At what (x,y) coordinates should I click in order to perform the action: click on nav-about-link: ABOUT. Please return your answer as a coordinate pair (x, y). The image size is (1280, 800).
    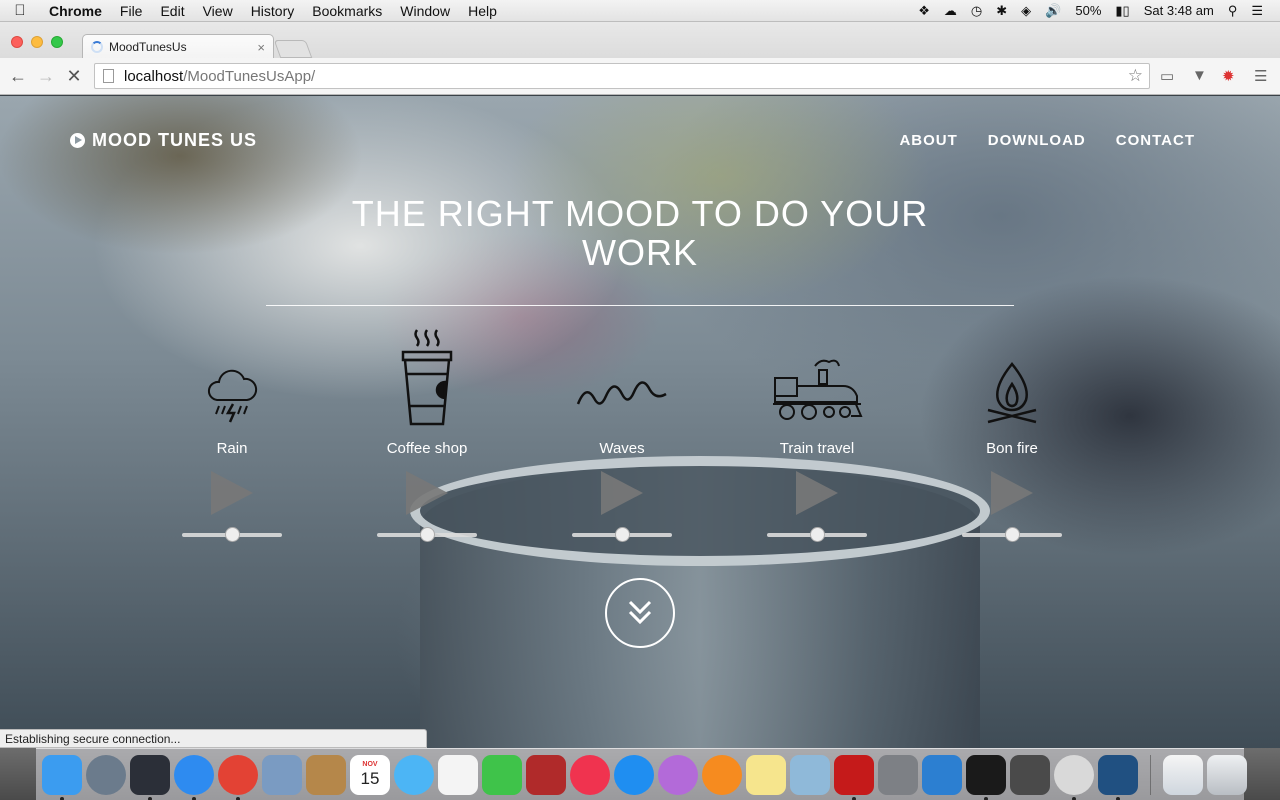
    Looking at the image, I should click on (928, 140).